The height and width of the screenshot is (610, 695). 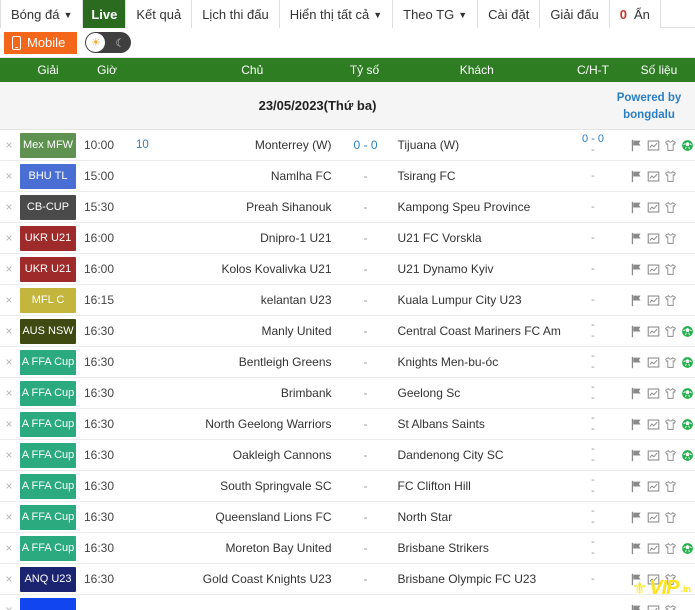 I want to click on away-team-name: Brisbane Olympic FC U23, so click(x=478, y=579).